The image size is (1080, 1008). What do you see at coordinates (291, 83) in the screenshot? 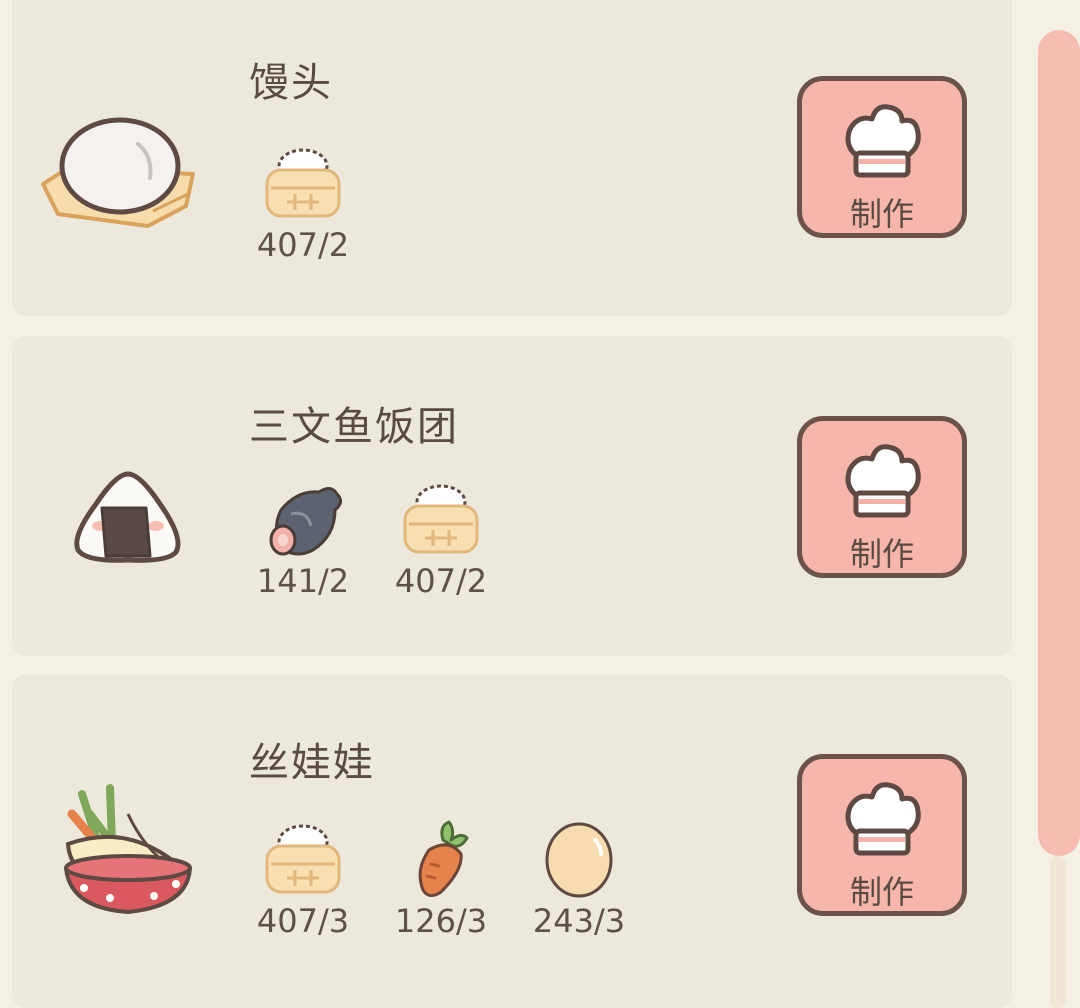
I see `recipe-name: 馒头` at bounding box center [291, 83].